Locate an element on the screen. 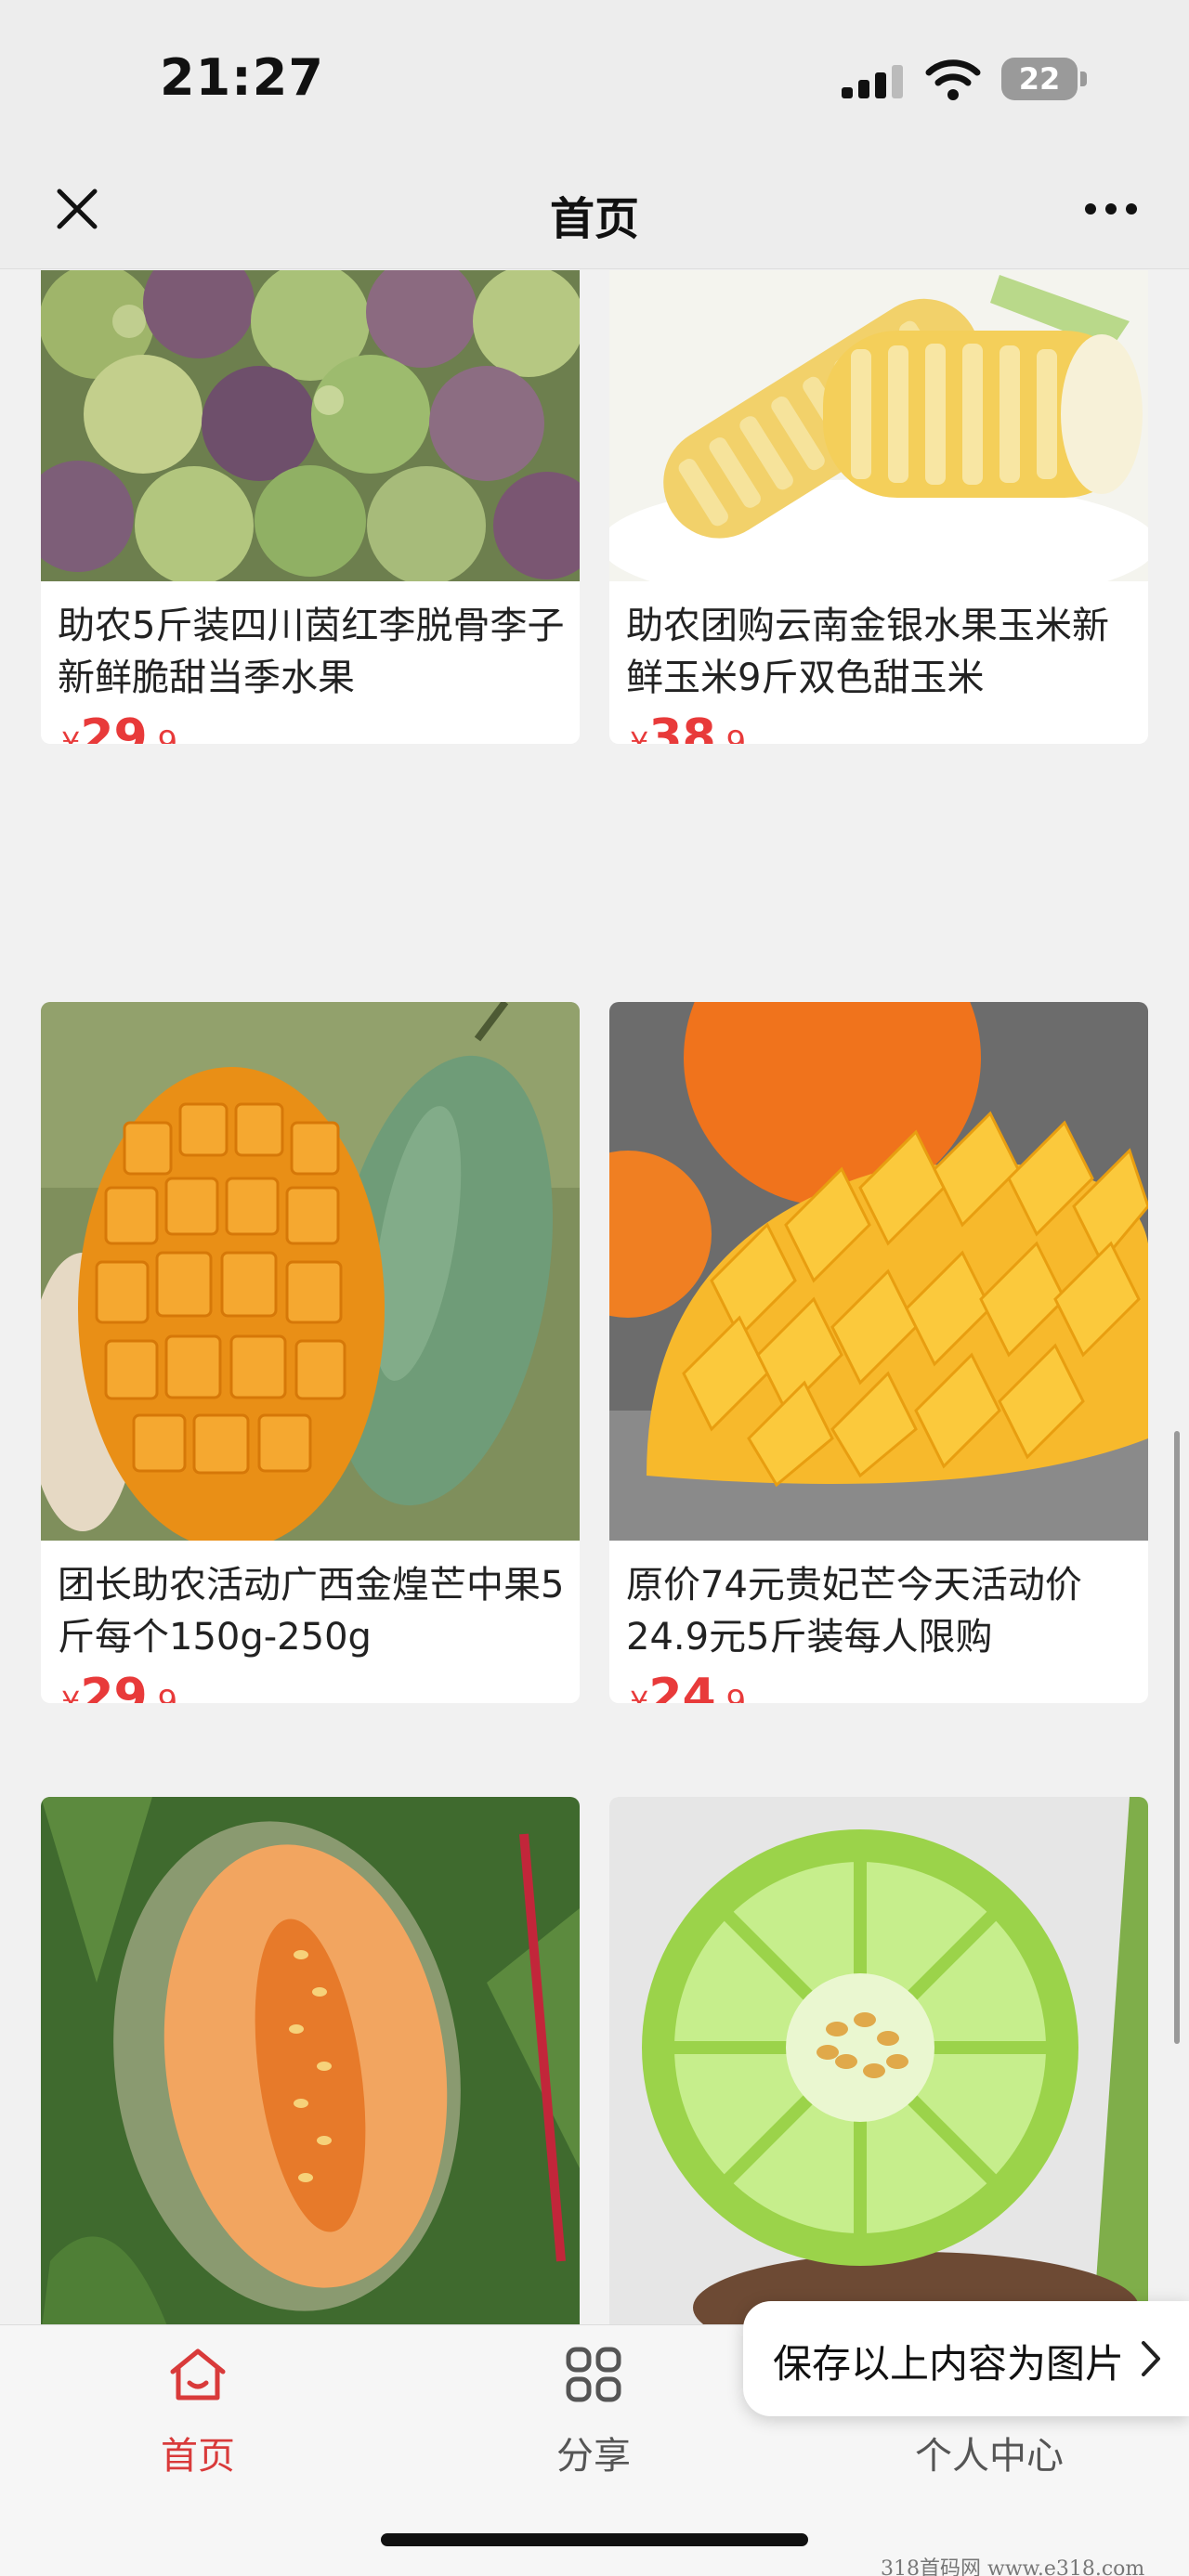  product-image-plums is located at coordinates (310, 425).